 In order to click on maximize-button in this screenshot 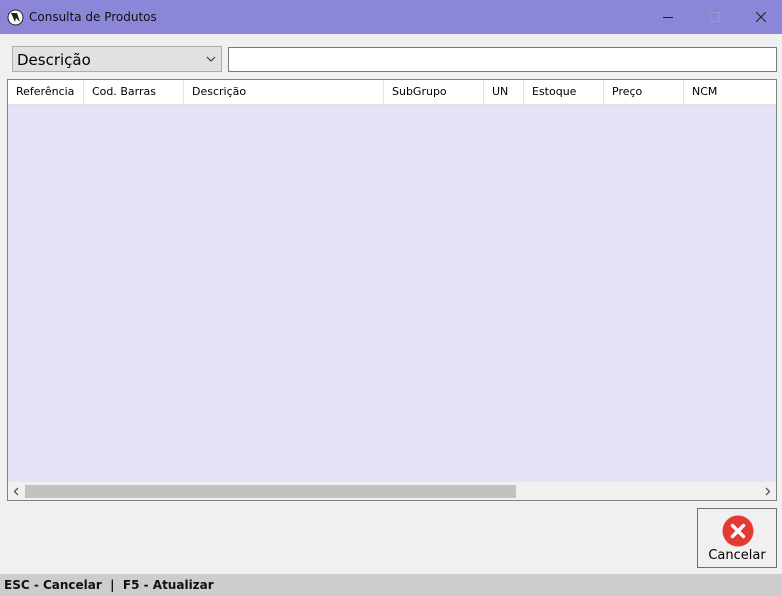, I will do `click(715, 17)`.